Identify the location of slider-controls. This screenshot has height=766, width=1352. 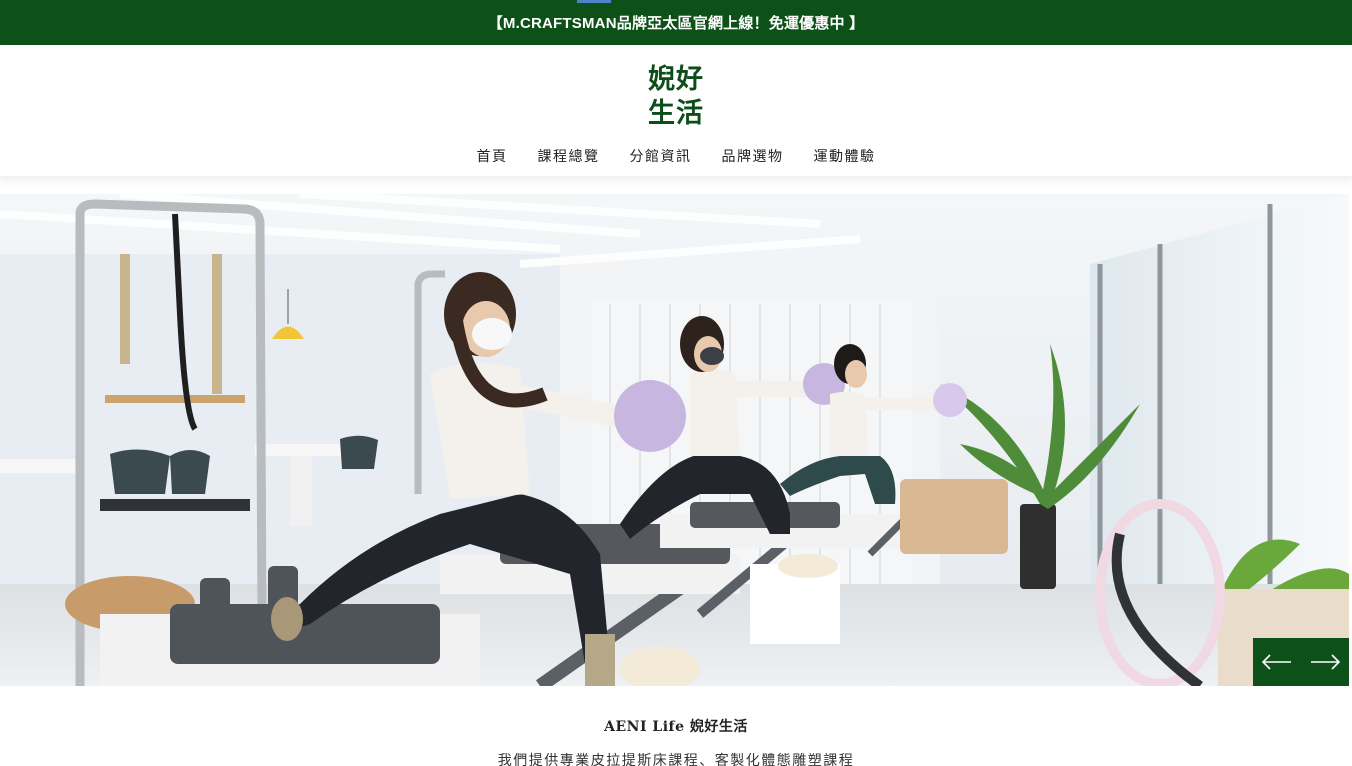
(1301, 662).